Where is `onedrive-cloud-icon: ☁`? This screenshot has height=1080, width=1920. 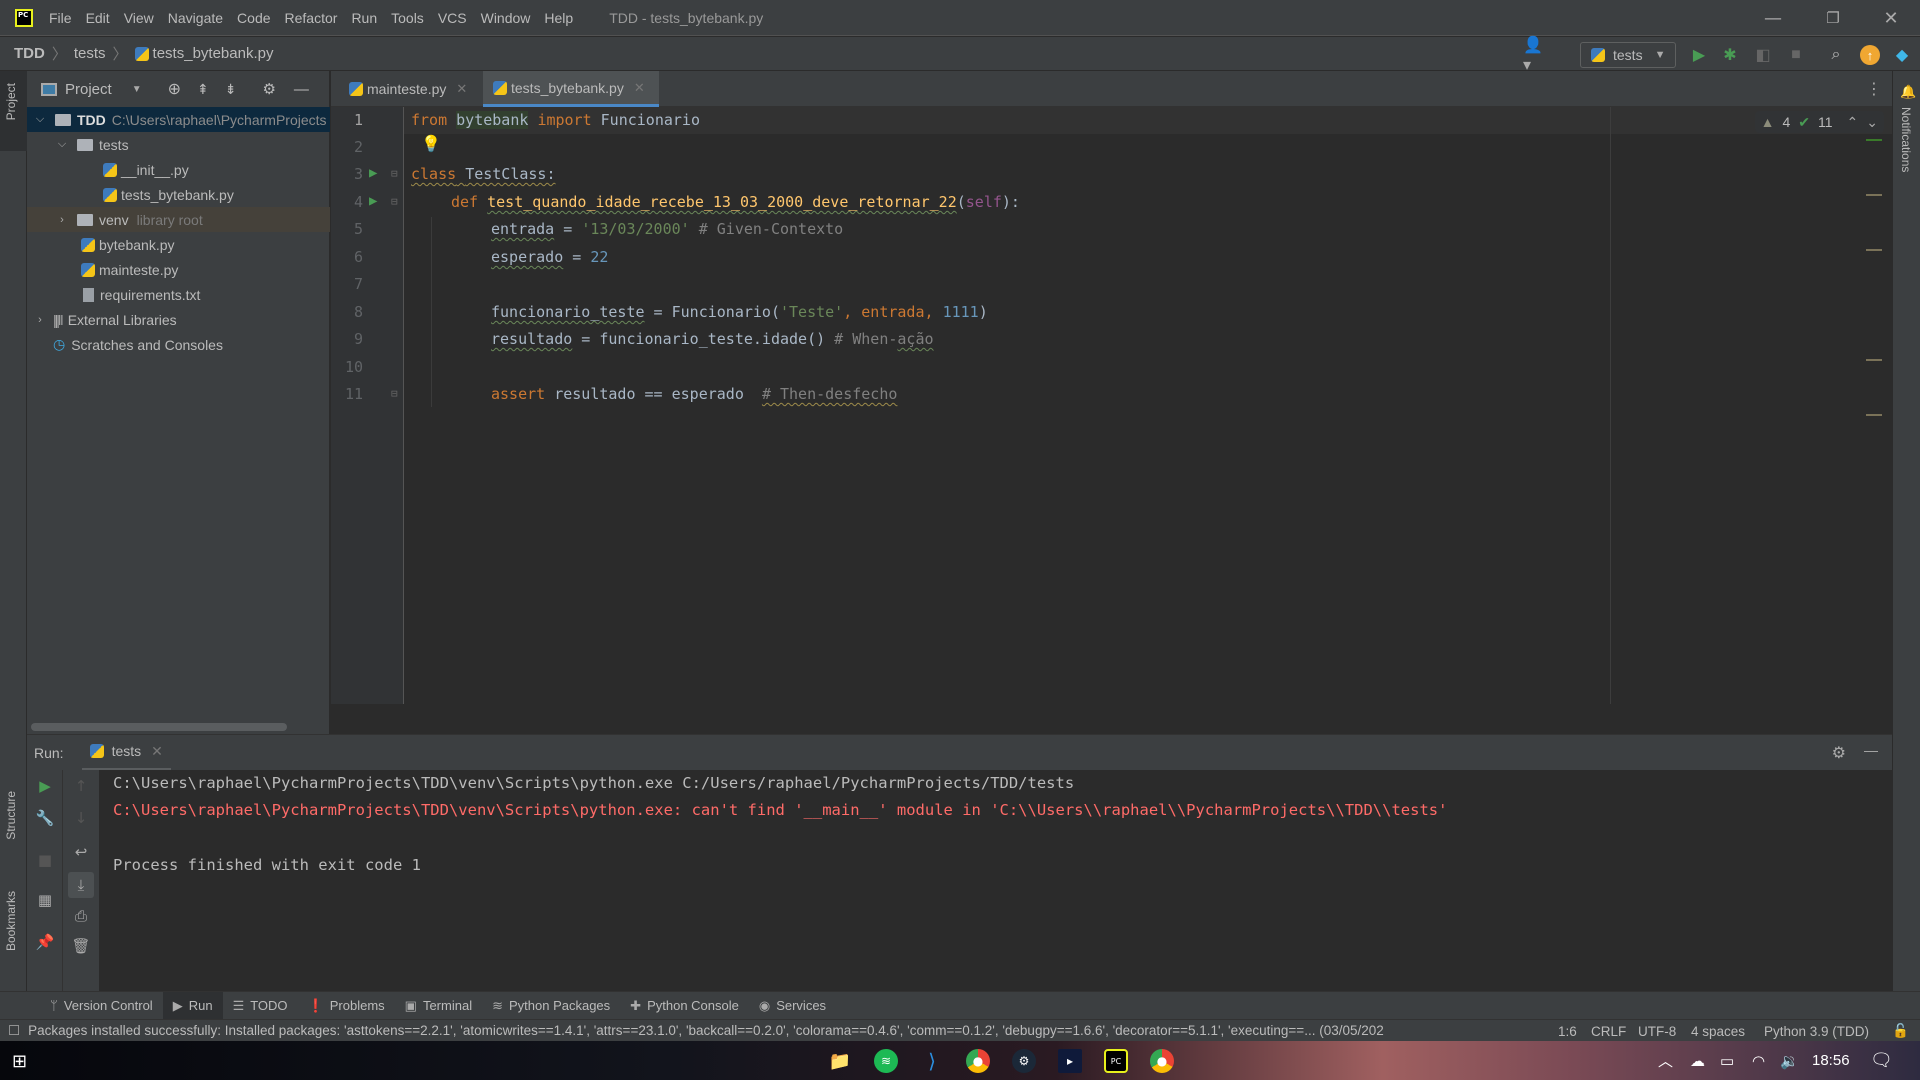 onedrive-cloud-icon: ☁ is located at coordinates (1697, 1060).